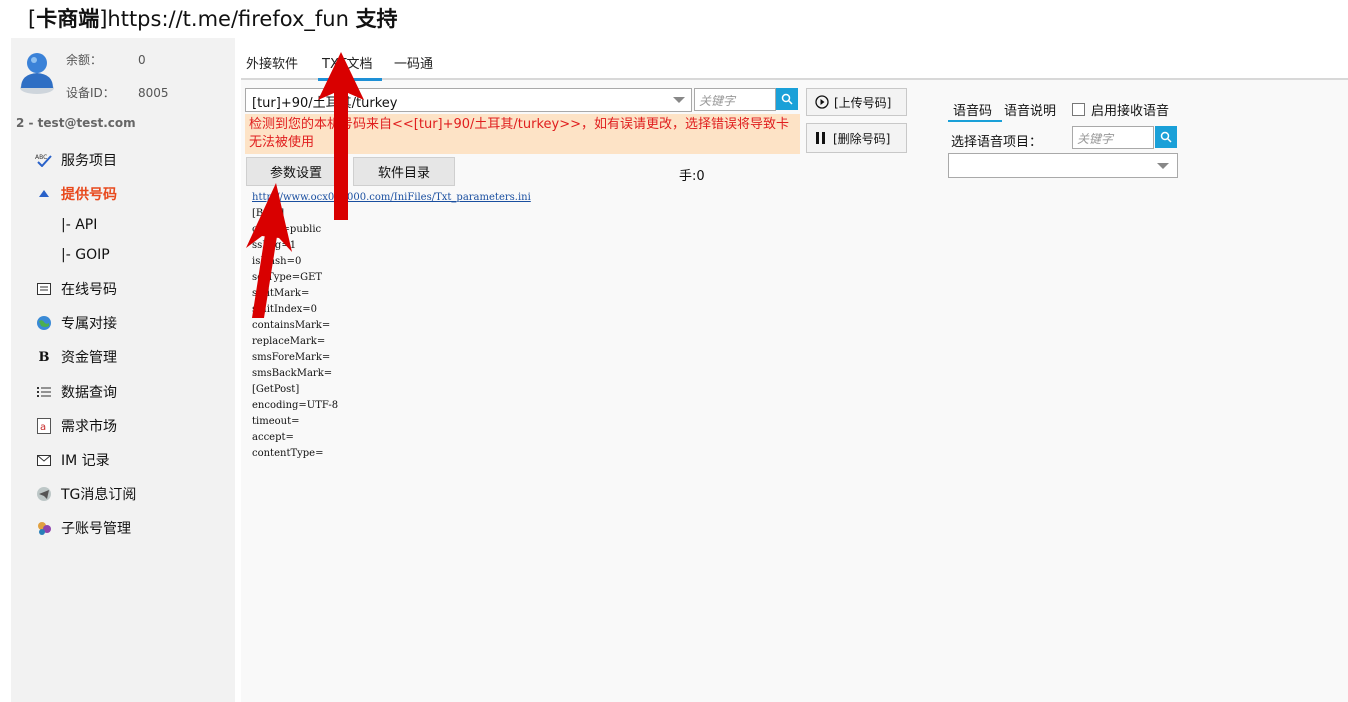 The height and width of the screenshot is (702, 1348). What do you see at coordinates (227, 19) in the screenshot?
I see `title-link: ]https://t.me/firefox_fun` at bounding box center [227, 19].